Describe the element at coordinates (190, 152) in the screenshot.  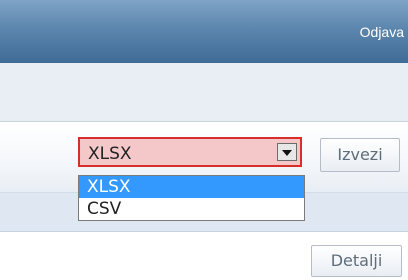
I see `format-select: XLSX` at that location.